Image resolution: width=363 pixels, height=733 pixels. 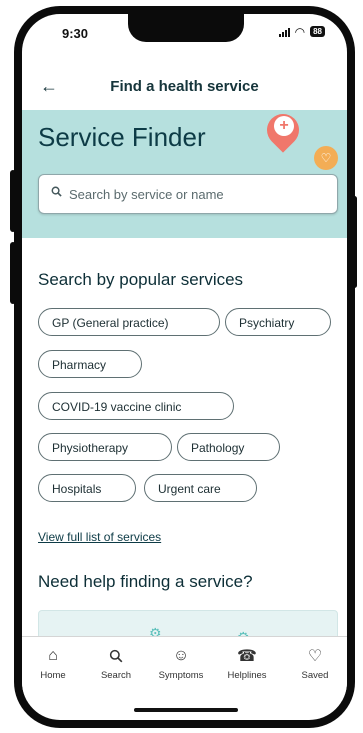 What do you see at coordinates (228, 447) in the screenshot?
I see `service-pill-pathology: Pathology` at bounding box center [228, 447].